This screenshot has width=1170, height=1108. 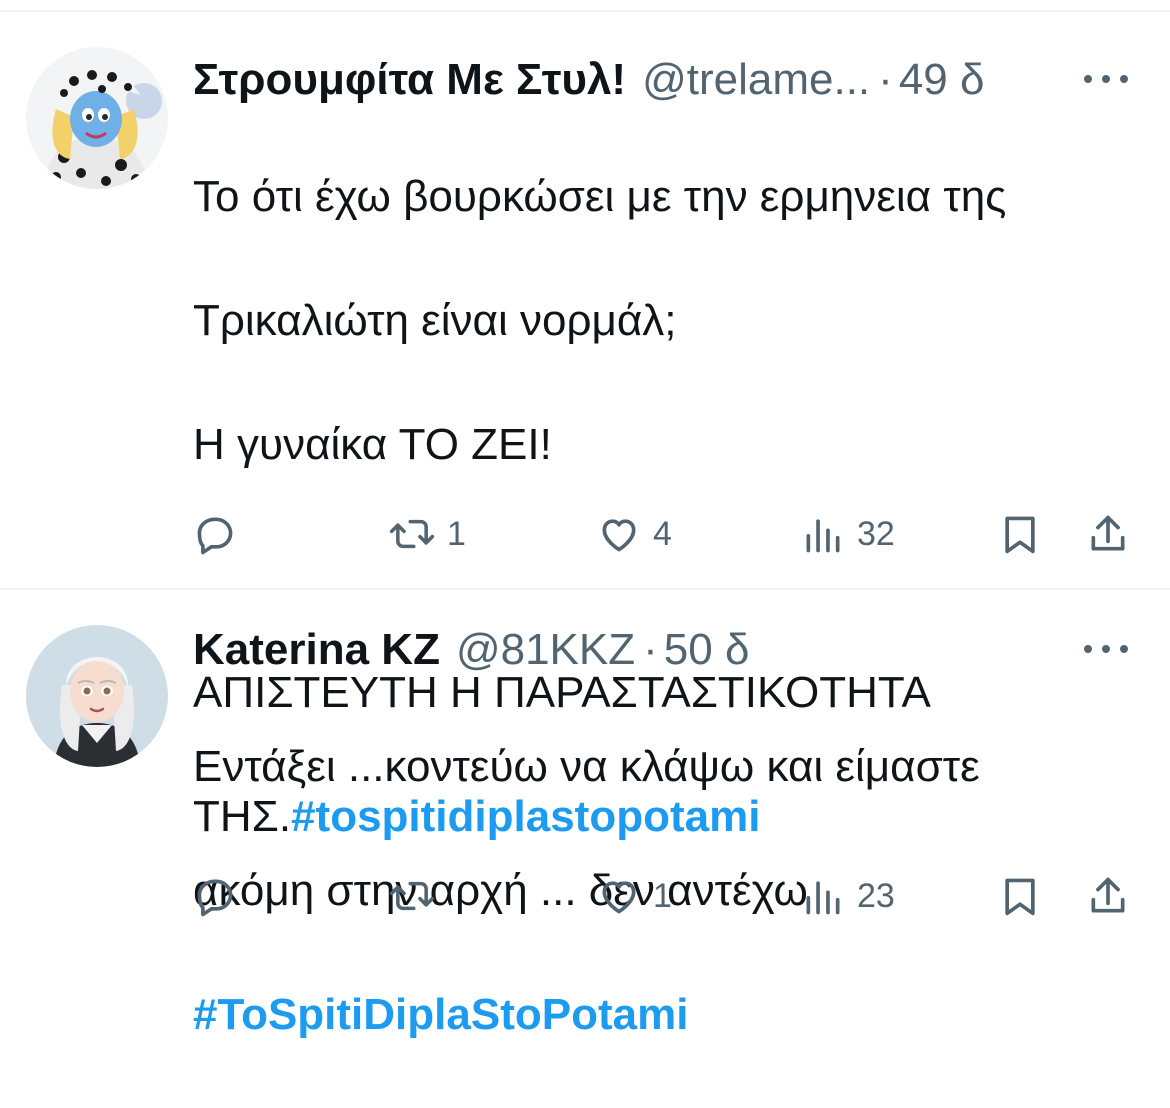 I want to click on tweet-header: Στρουμφίτα Με Στυλ! @trelame... · 49 δ, so click(x=671, y=80).